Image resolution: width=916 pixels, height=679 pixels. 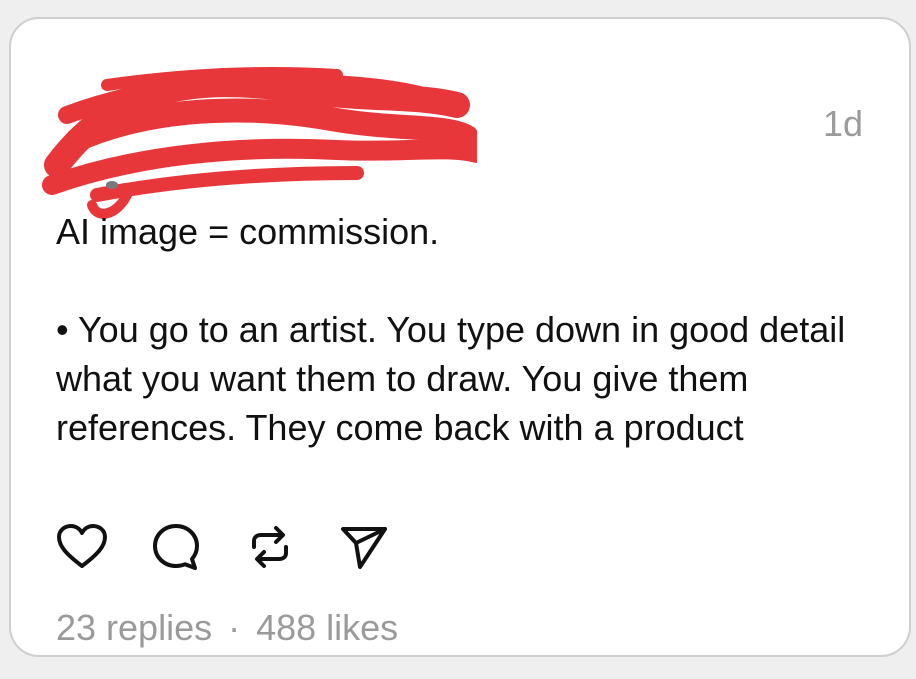 I want to click on heart-icon, so click(x=82, y=547).